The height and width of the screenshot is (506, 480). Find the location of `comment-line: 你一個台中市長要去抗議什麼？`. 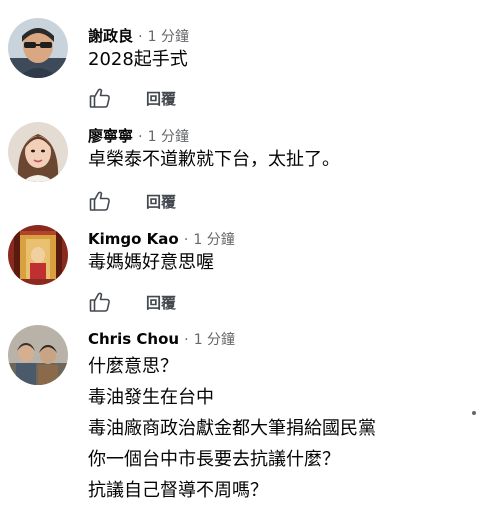

comment-line: 你一個台中市長要去抗議什麼？ is located at coordinates (214, 459).